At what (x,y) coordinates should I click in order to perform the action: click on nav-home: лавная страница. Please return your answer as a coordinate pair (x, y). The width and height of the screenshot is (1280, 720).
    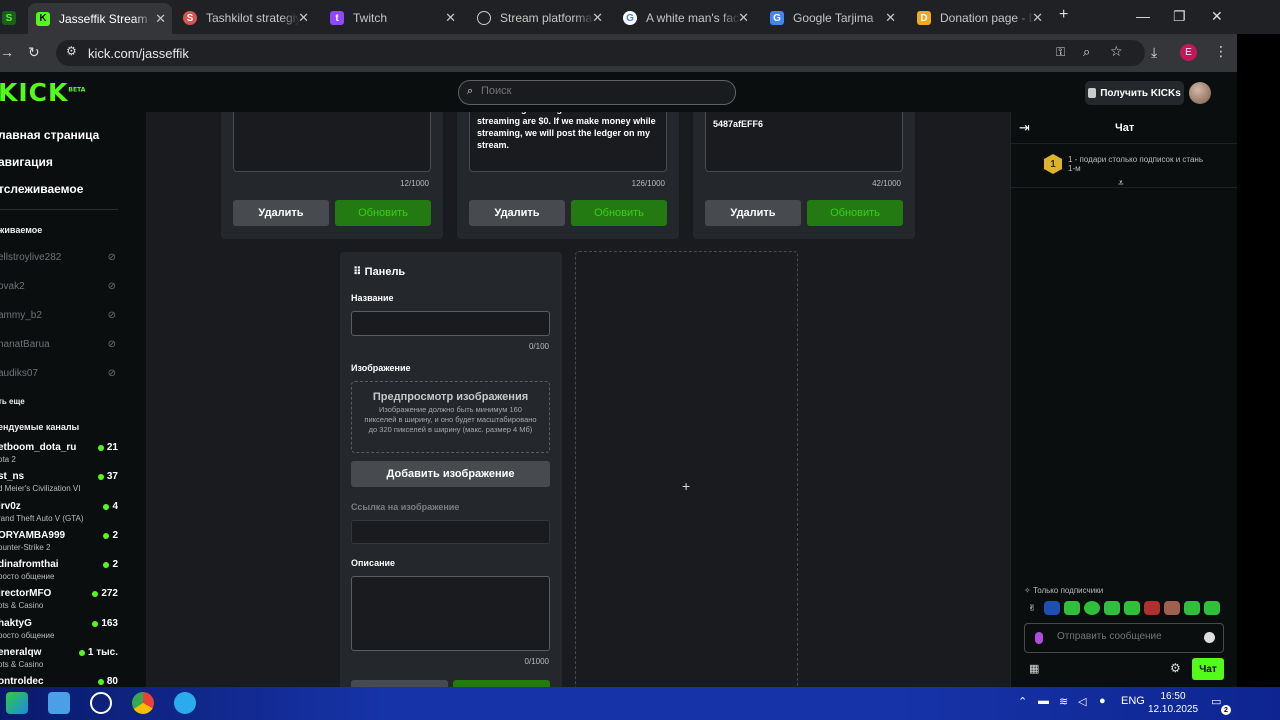
    Looking at the image, I should click on (49, 135).